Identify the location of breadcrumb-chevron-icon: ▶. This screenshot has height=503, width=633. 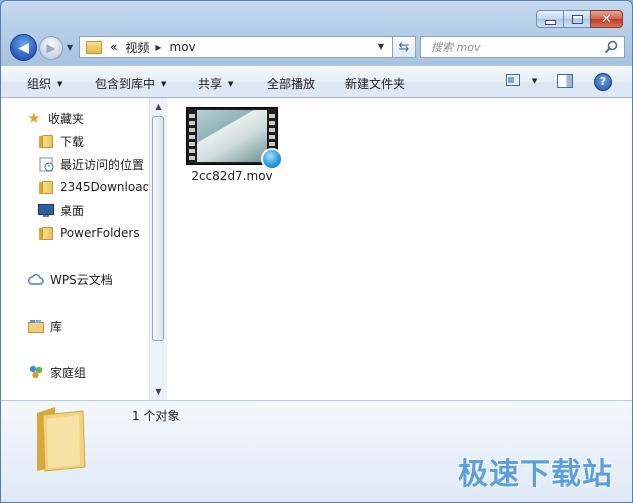
(158, 47).